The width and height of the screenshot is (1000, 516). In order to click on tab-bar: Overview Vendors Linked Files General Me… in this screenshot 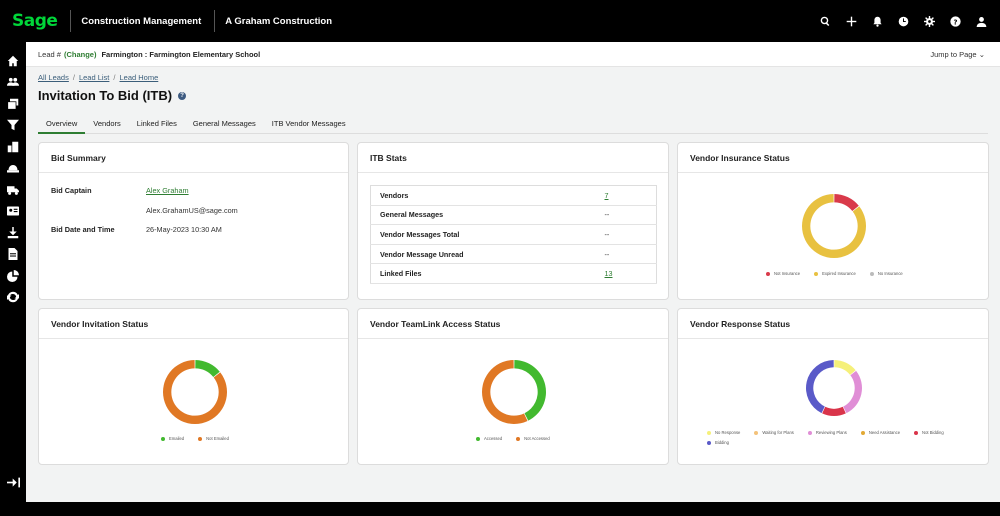, I will do `click(513, 124)`.